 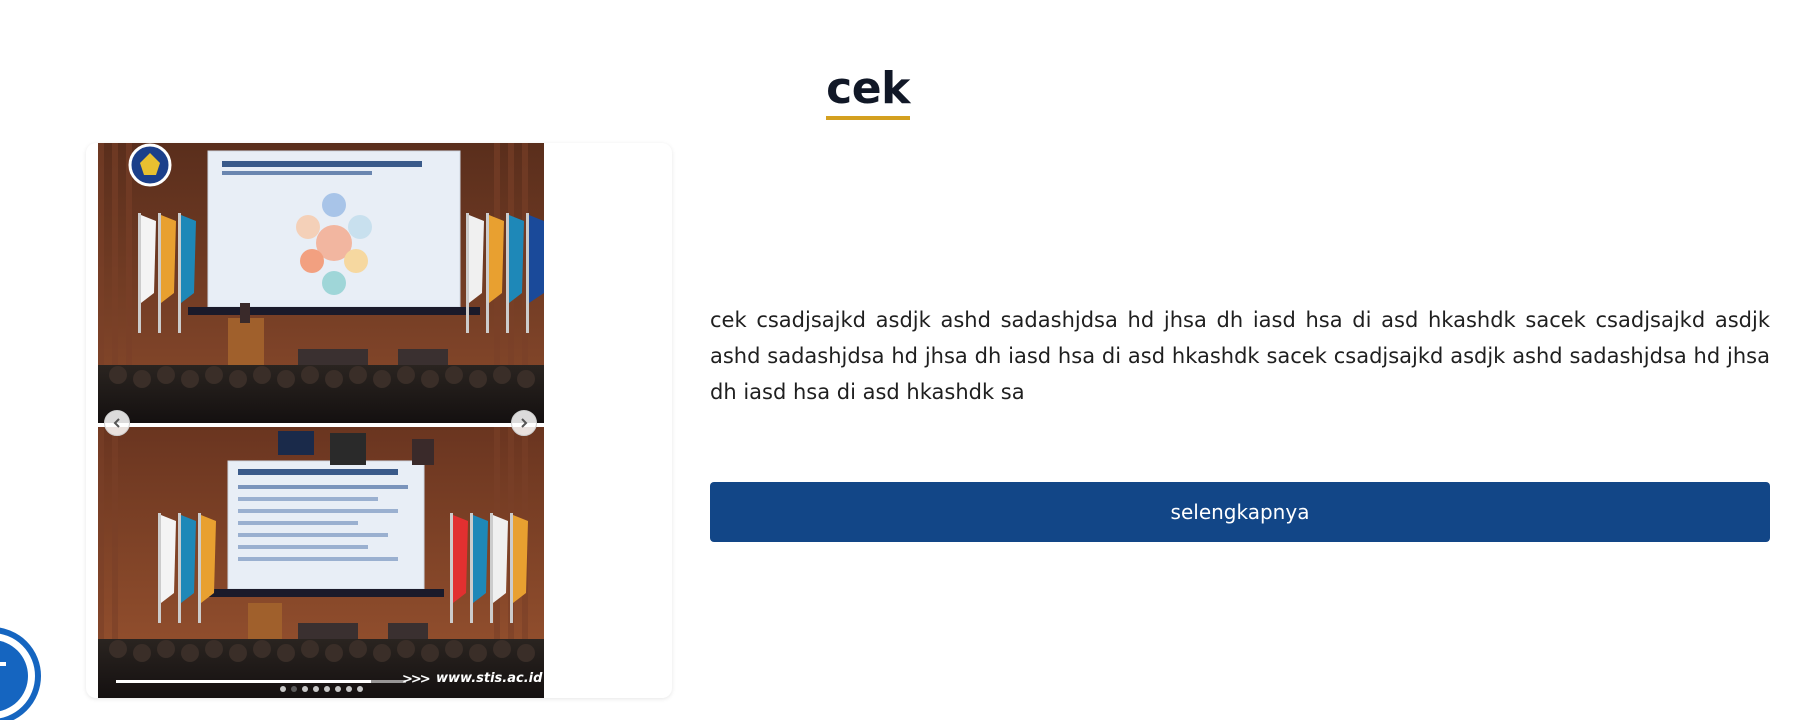 I want to click on watermark-arrows: >>>, so click(x=416, y=679).